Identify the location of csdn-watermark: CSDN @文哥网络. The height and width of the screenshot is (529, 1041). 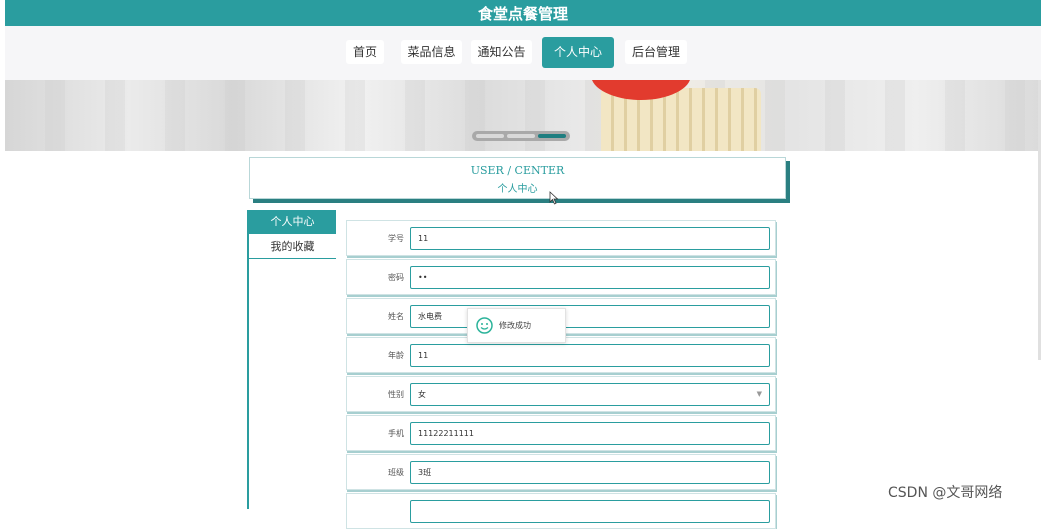
(945, 493).